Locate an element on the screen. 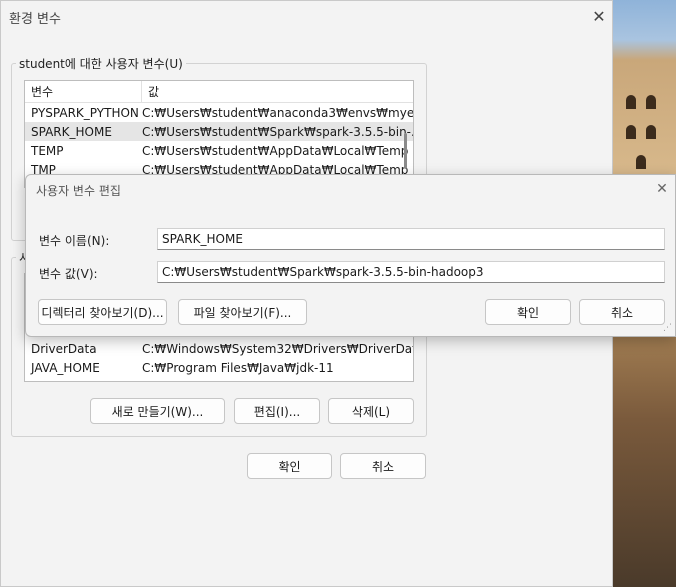 The image size is (676, 587). list-scrollbar is located at coordinates (405, 151).